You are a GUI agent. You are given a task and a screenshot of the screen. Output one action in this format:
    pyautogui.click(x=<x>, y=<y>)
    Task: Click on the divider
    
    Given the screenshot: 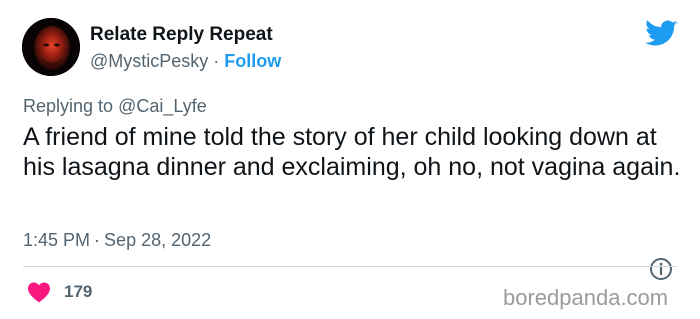 What is the action you would take?
    pyautogui.click(x=350, y=266)
    